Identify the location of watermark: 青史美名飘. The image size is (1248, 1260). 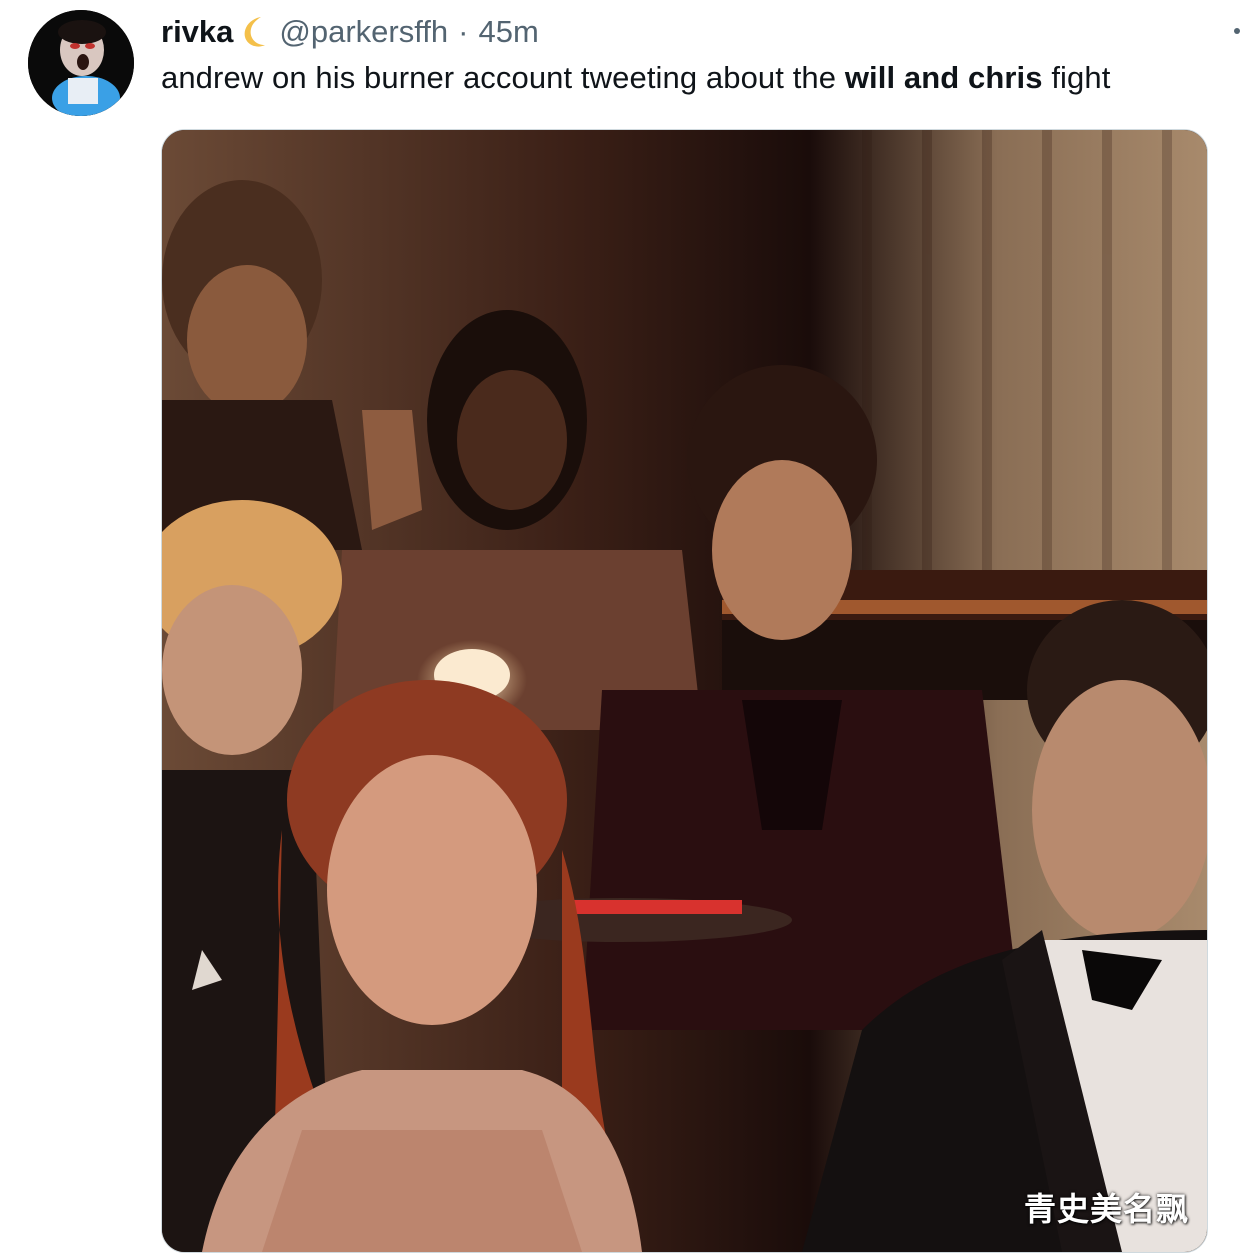
(1106, 1209).